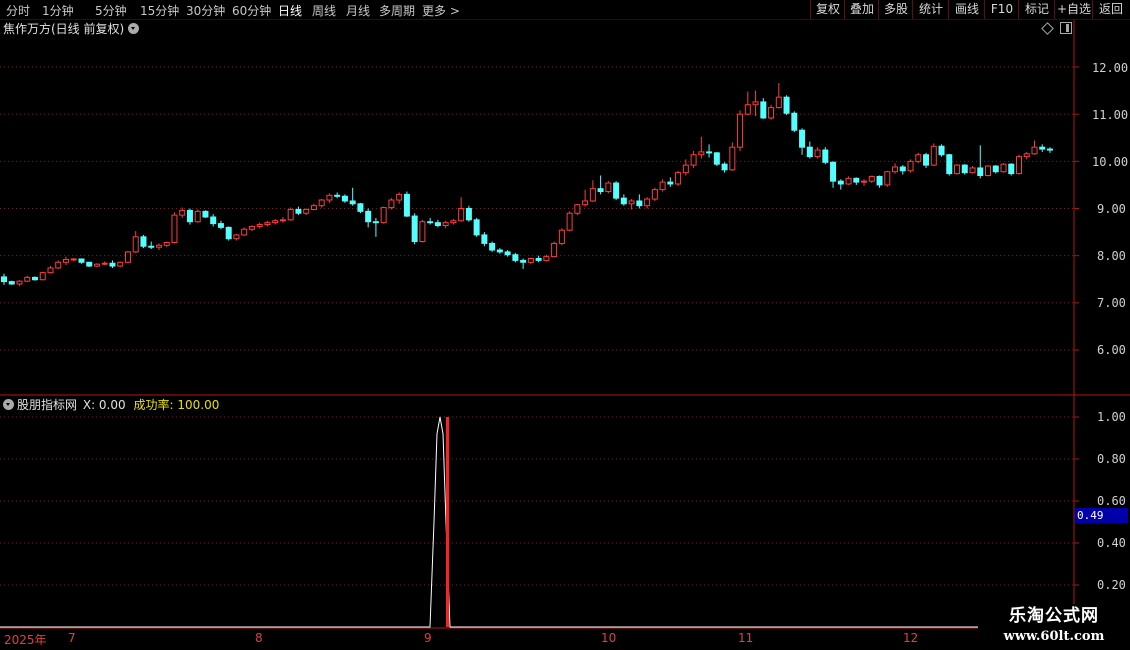 Image resolution: width=1130 pixels, height=650 pixels. Describe the element at coordinates (911, 638) in the screenshot. I see `date-label: 12` at that location.